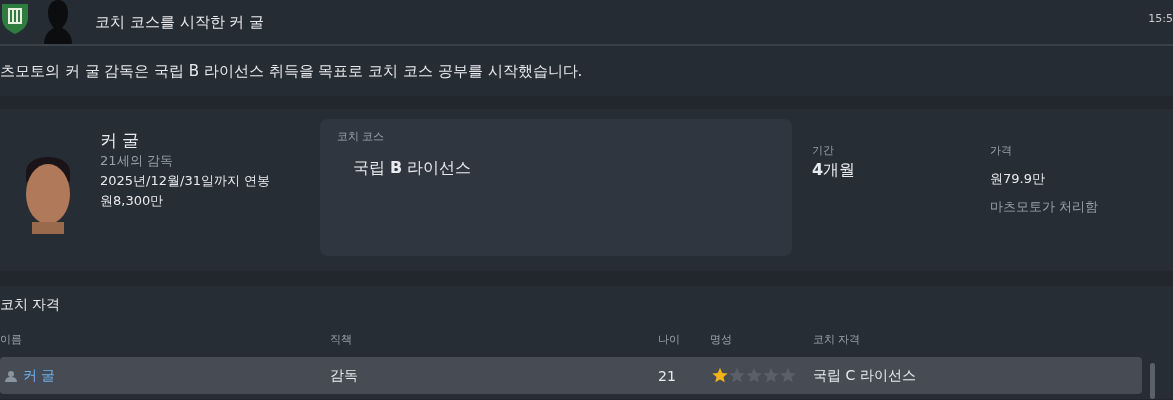 Image resolution: width=1173 pixels, height=400 pixels. I want to click on price-value: 원79.9만, so click(1018, 179).